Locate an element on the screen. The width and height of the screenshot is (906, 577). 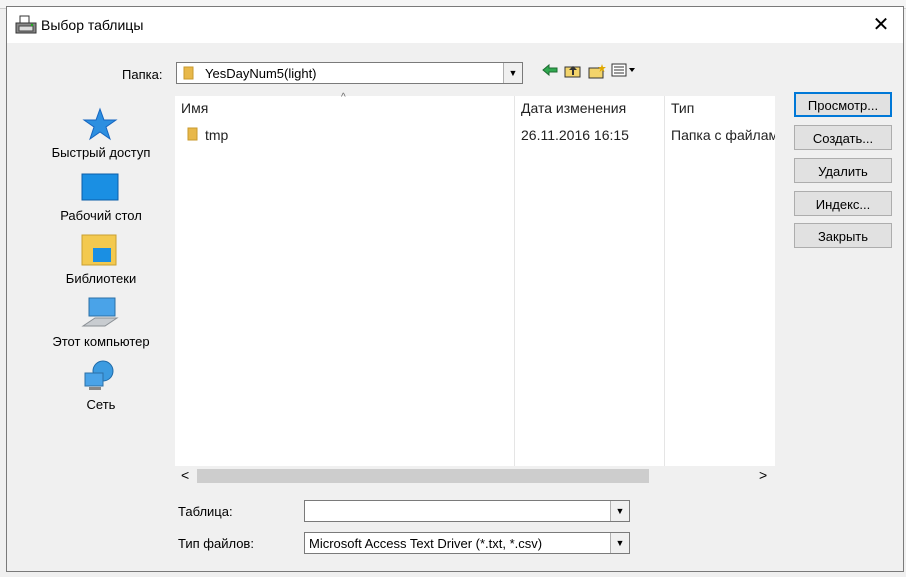
title-bar: Выбор таблицы ✕ is located at coordinates (455, 25).